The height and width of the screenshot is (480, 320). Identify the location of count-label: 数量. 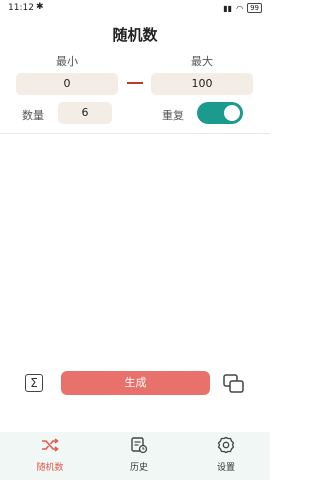
(33, 115).